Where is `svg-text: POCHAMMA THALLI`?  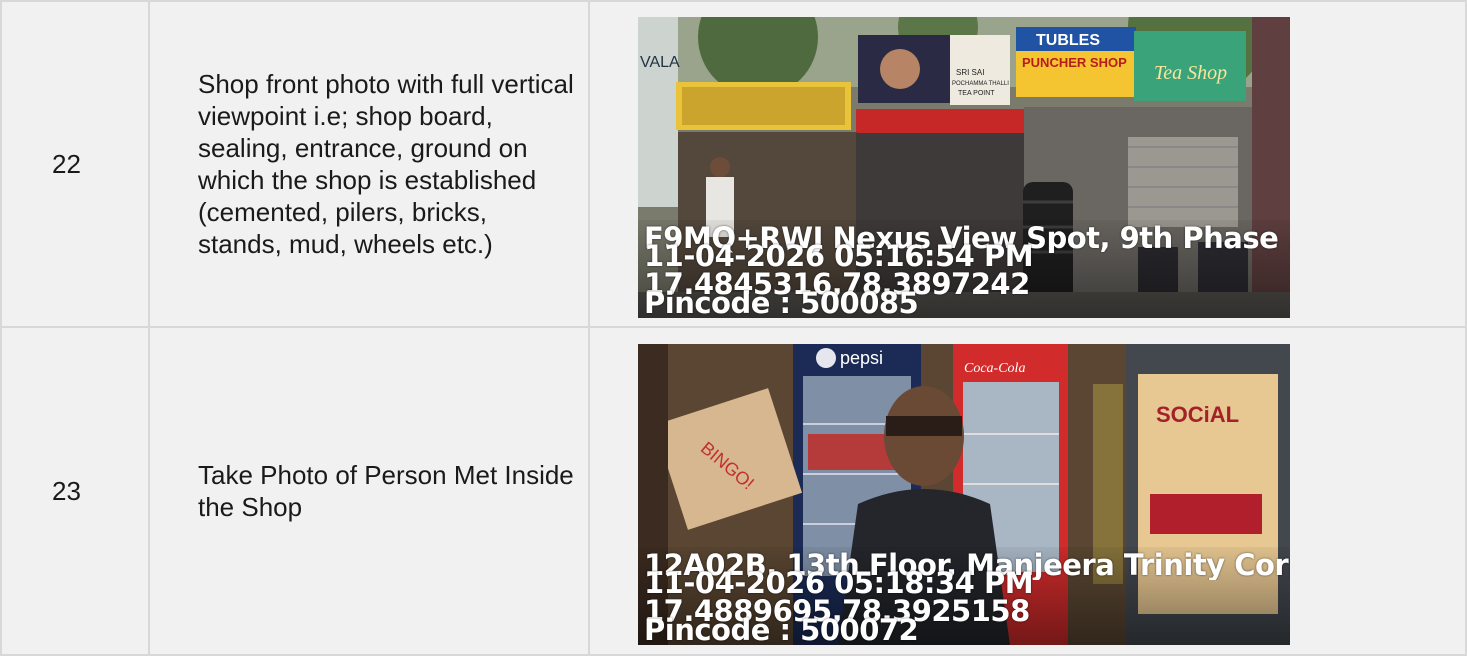
svg-text: POCHAMMA THALLI is located at coordinates (980, 84).